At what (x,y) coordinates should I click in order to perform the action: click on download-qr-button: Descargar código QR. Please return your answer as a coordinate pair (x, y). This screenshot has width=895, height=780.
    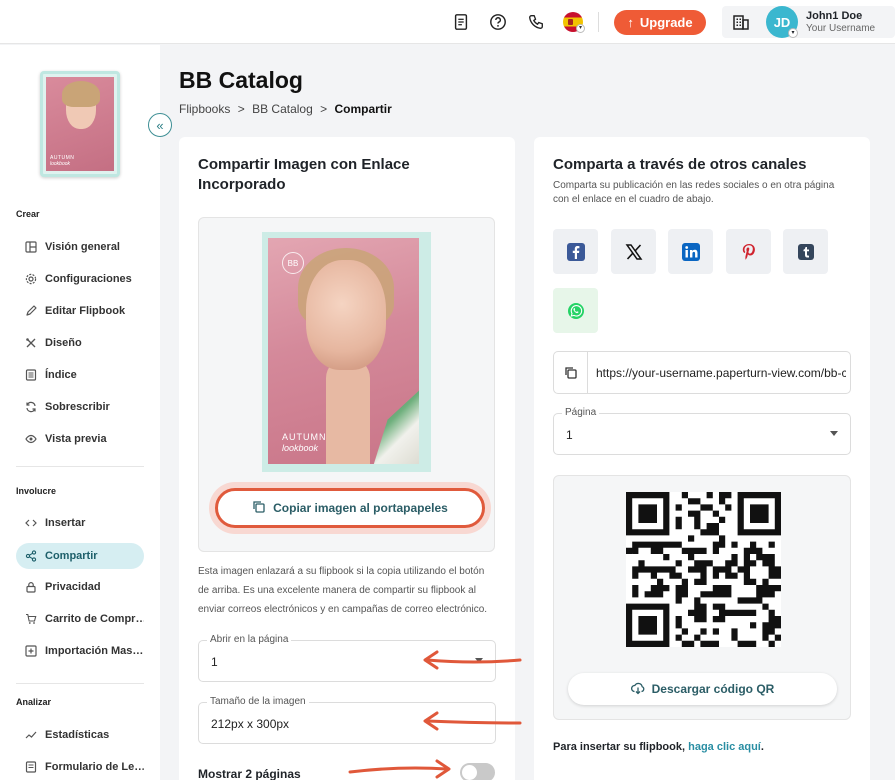
    Looking at the image, I should click on (702, 689).